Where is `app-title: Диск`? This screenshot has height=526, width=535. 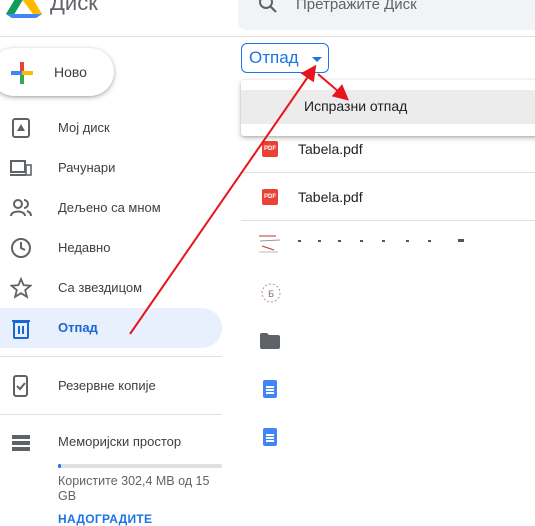
app-title: Диск is located at coordinates (74, 7).